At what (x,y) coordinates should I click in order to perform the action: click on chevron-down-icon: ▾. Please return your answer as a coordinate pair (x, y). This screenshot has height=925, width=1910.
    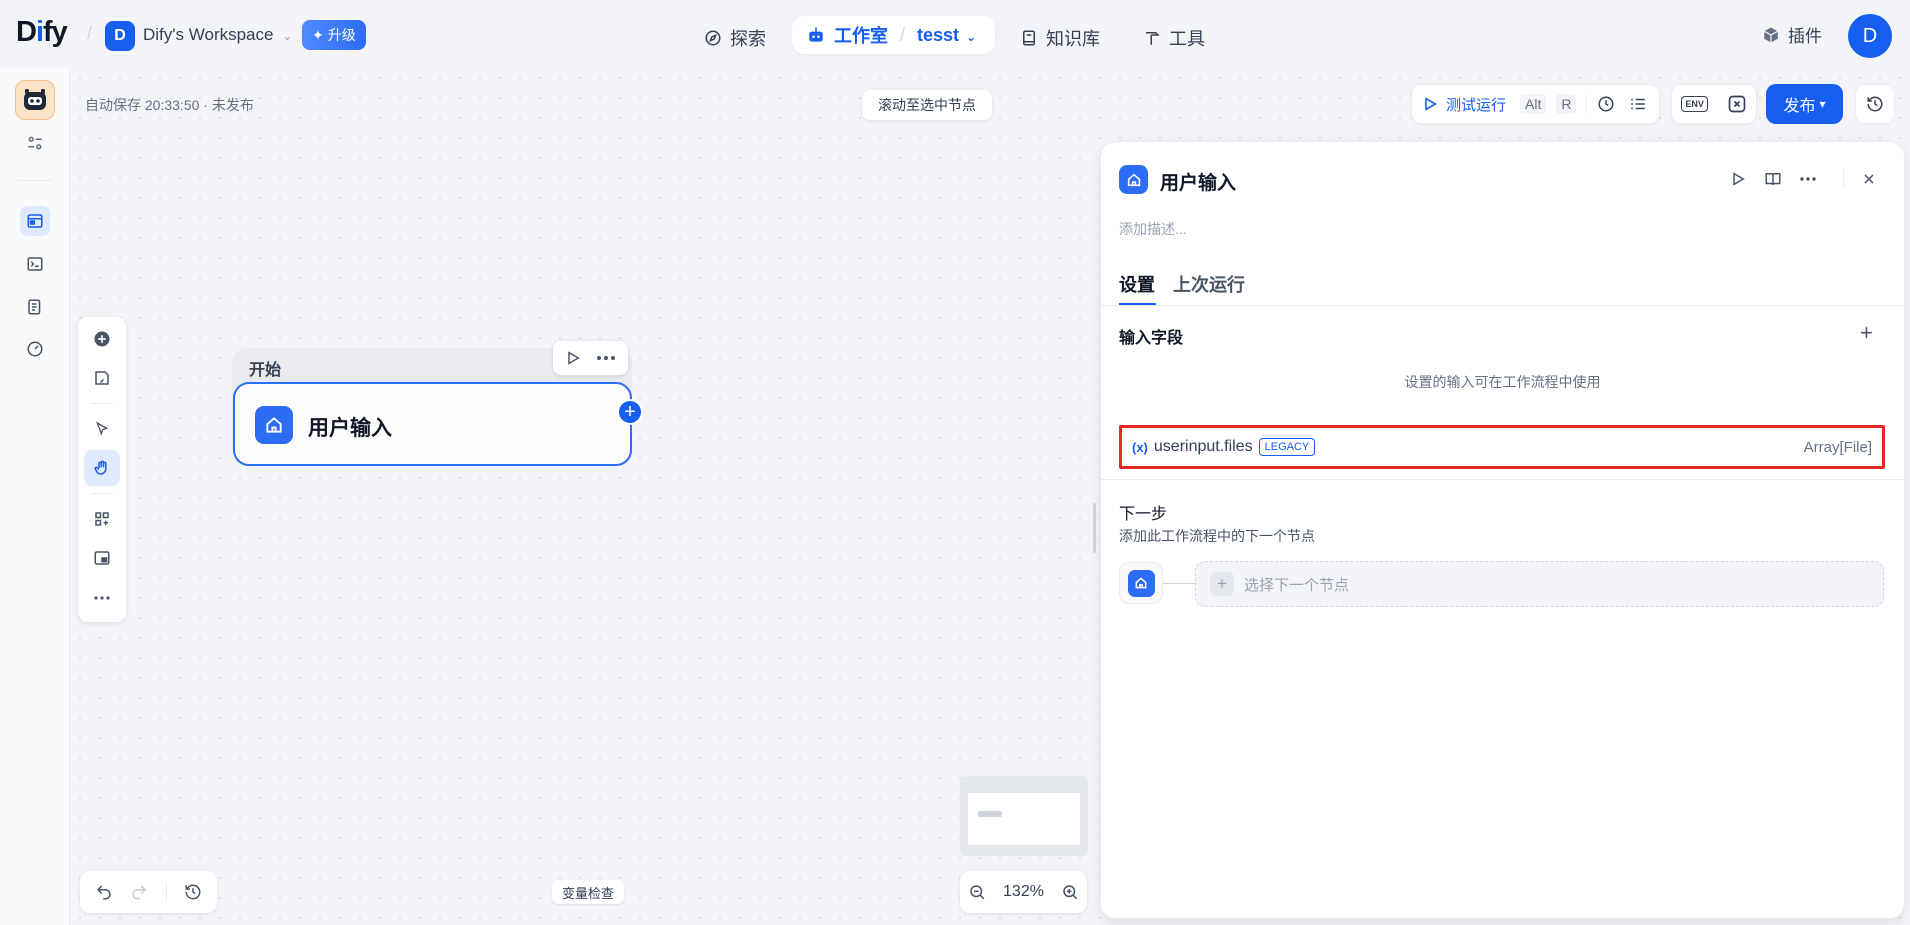
    Looking at the image, I should click on (1822, 104).